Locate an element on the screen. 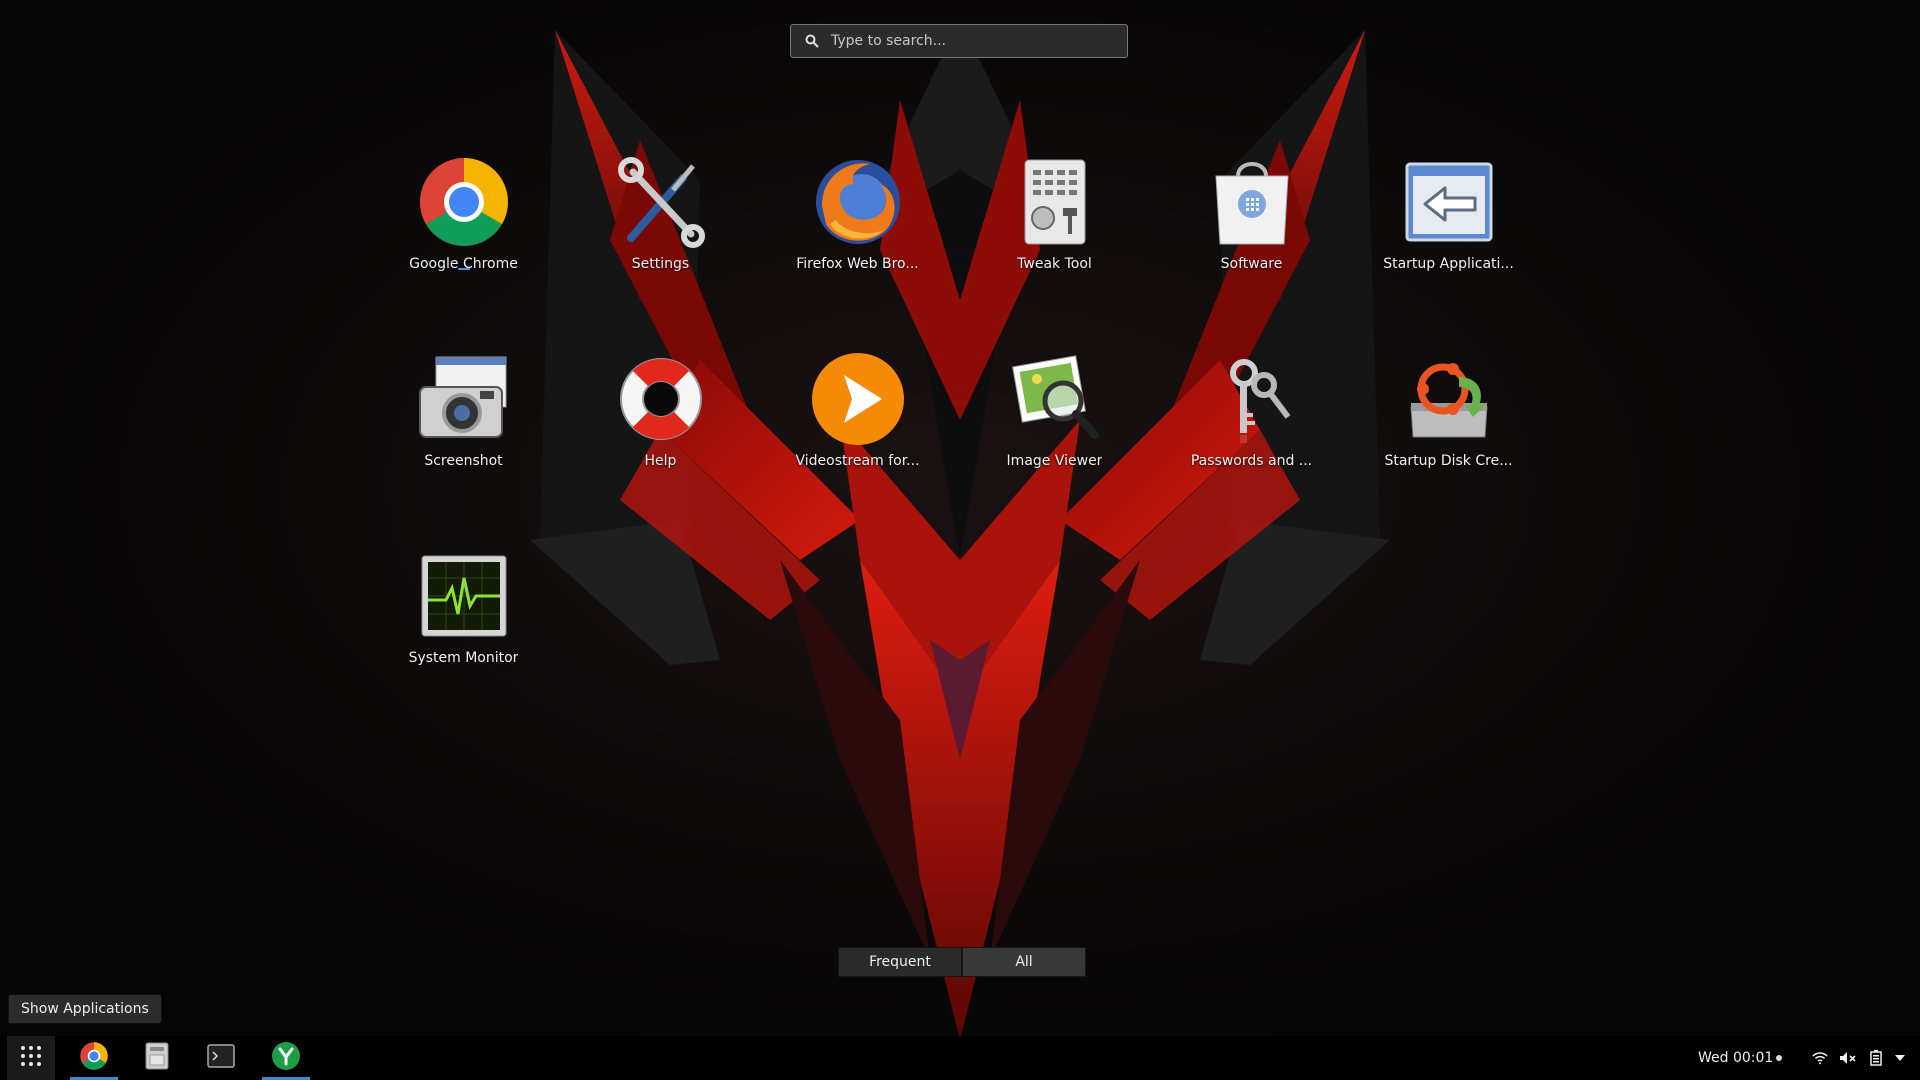  battery-icon is located at coordinates (1876, 1058).